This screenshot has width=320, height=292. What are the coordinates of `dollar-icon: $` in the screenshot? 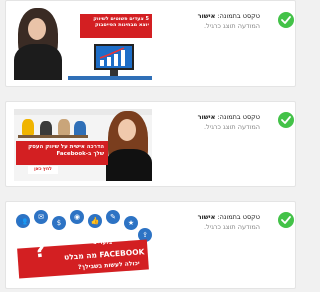 It's located at (59, 223).